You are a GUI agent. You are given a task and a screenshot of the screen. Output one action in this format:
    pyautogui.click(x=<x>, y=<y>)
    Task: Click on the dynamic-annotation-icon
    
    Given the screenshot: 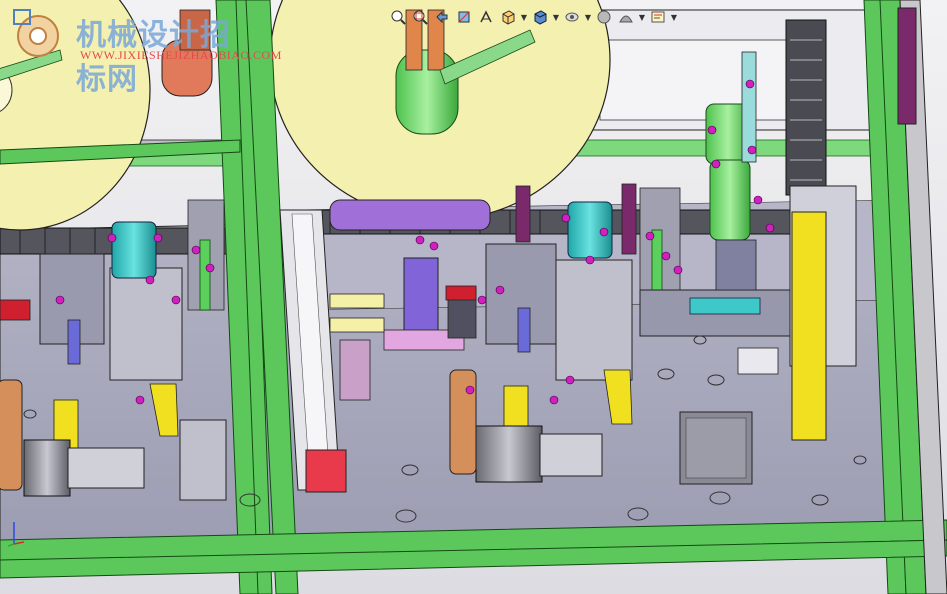 What is the action you would take?
    pyautogui.click(x=486, y=16)
    